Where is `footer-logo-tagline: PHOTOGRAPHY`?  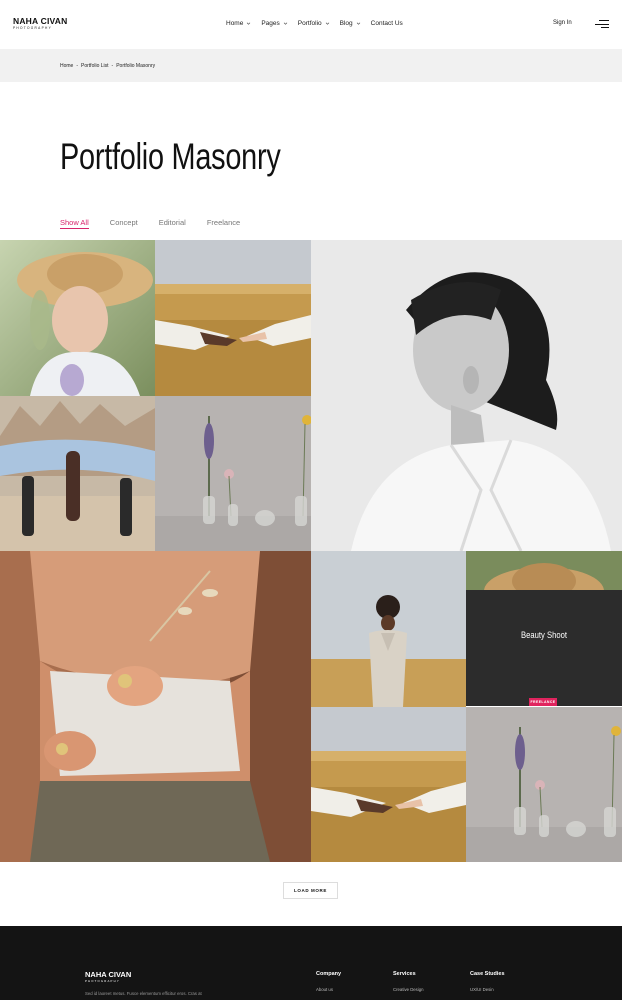 footer-logo-tagline: PHOTOGRAPHY is located at coordinates (102, 981).